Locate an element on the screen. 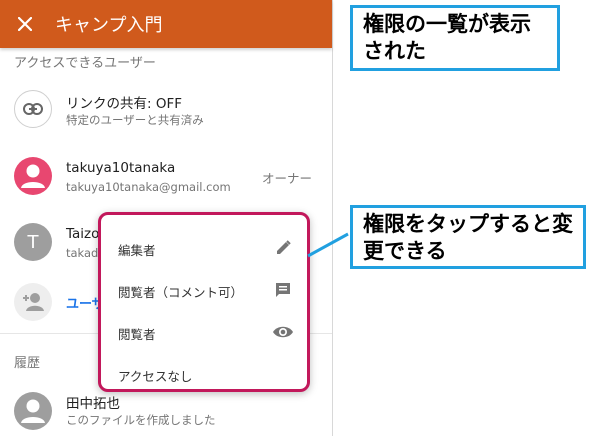  link-share-subtitle: 特定のユーザーと共有済み is located at coordinates (135, 120).